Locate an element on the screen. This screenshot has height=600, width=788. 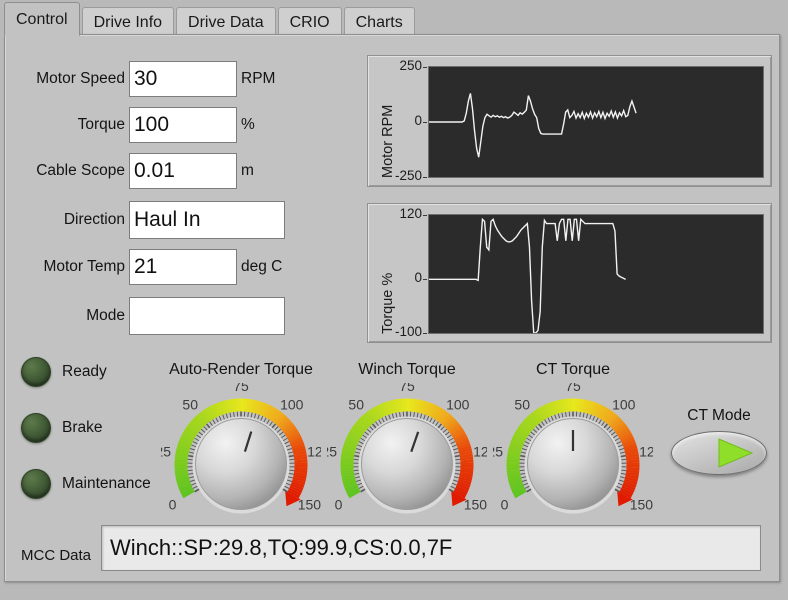
field-label-cable-scope: Cable Scope is located at coordinates (80, 170).